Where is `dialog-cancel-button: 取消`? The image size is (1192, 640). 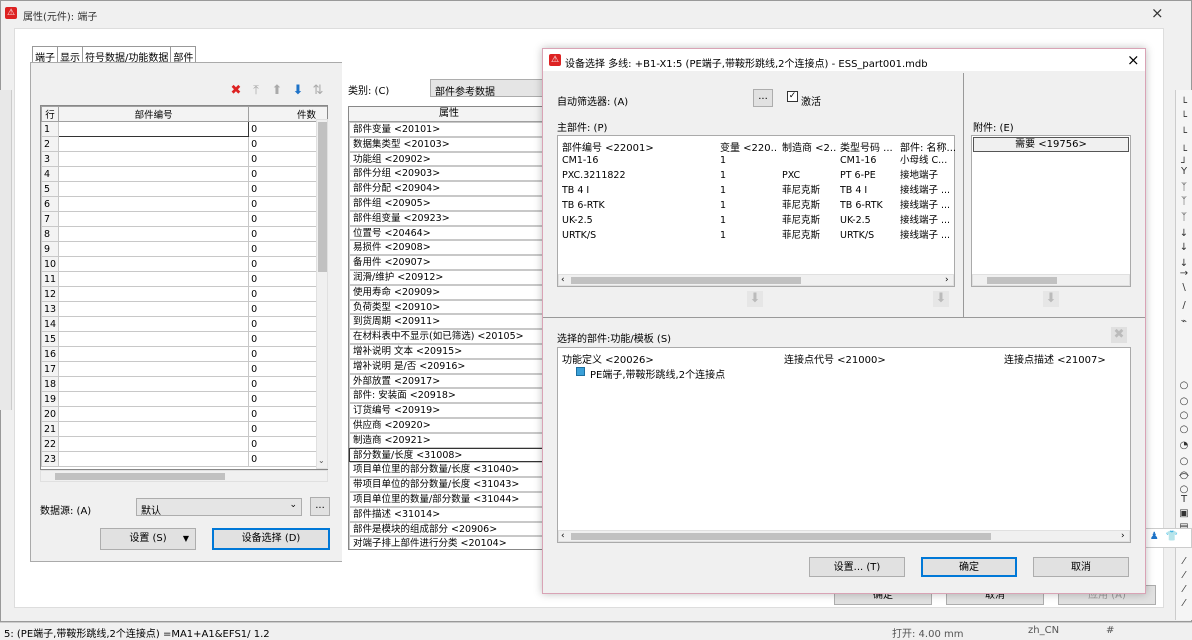
dialog-cancel-button: 取消 is located at coordinates (1081, 567).